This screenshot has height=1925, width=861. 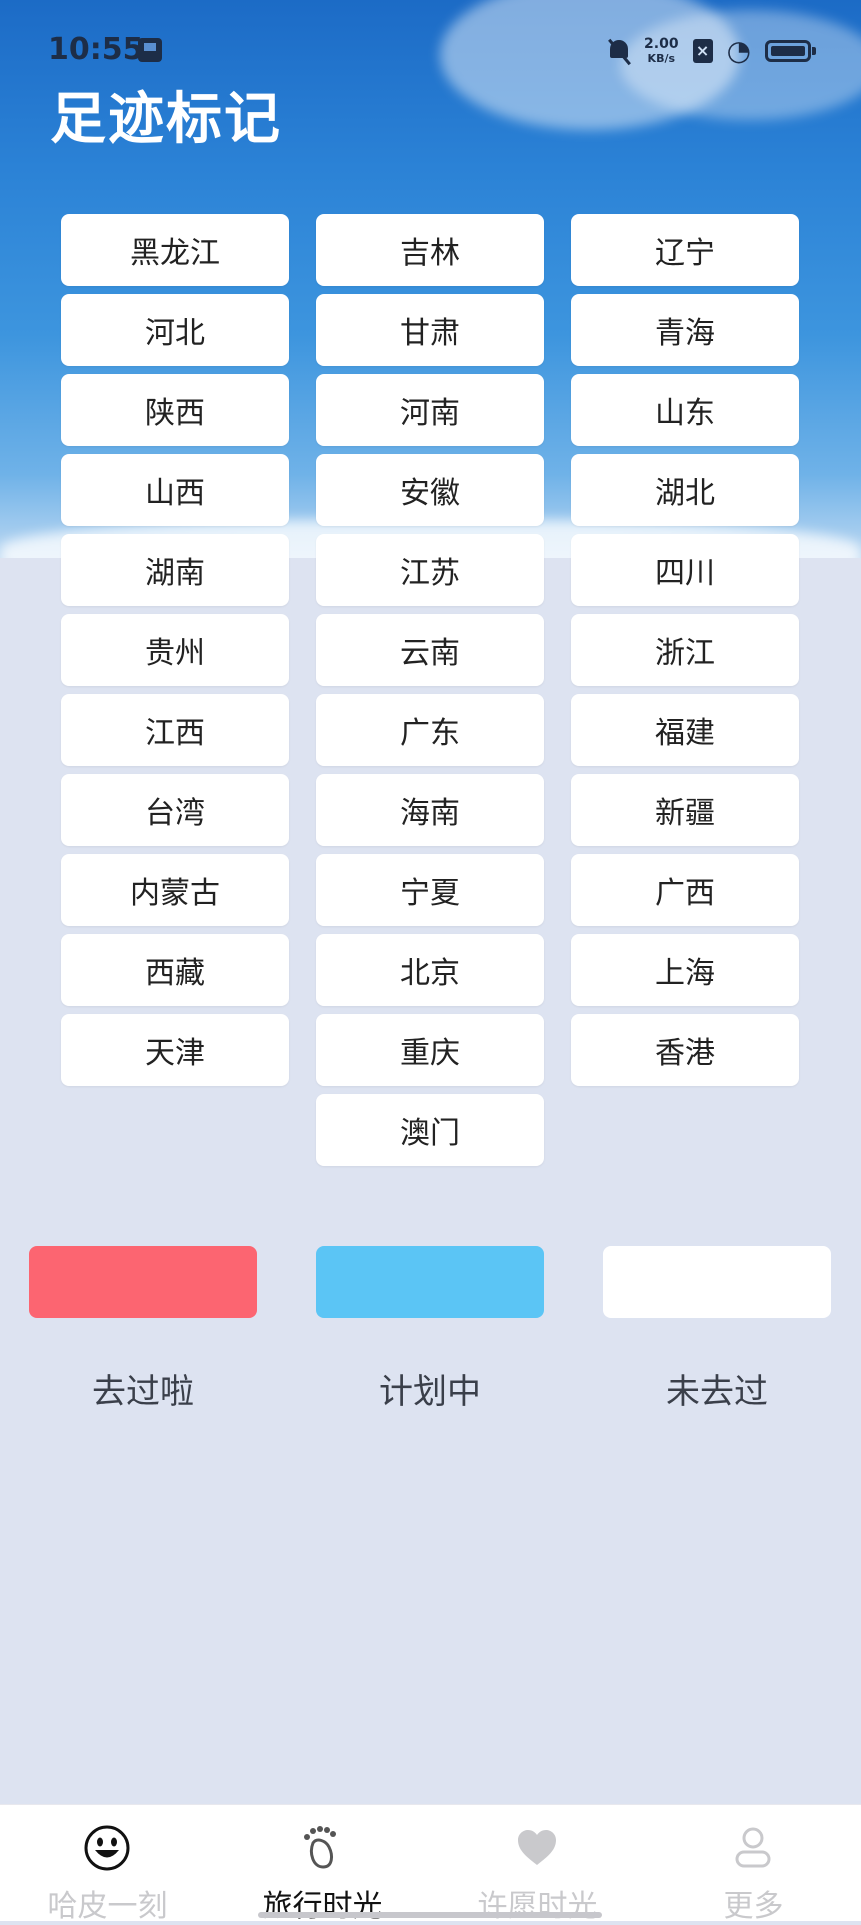 I want to click on province-button: 陕西, so click(x=175, y=410).